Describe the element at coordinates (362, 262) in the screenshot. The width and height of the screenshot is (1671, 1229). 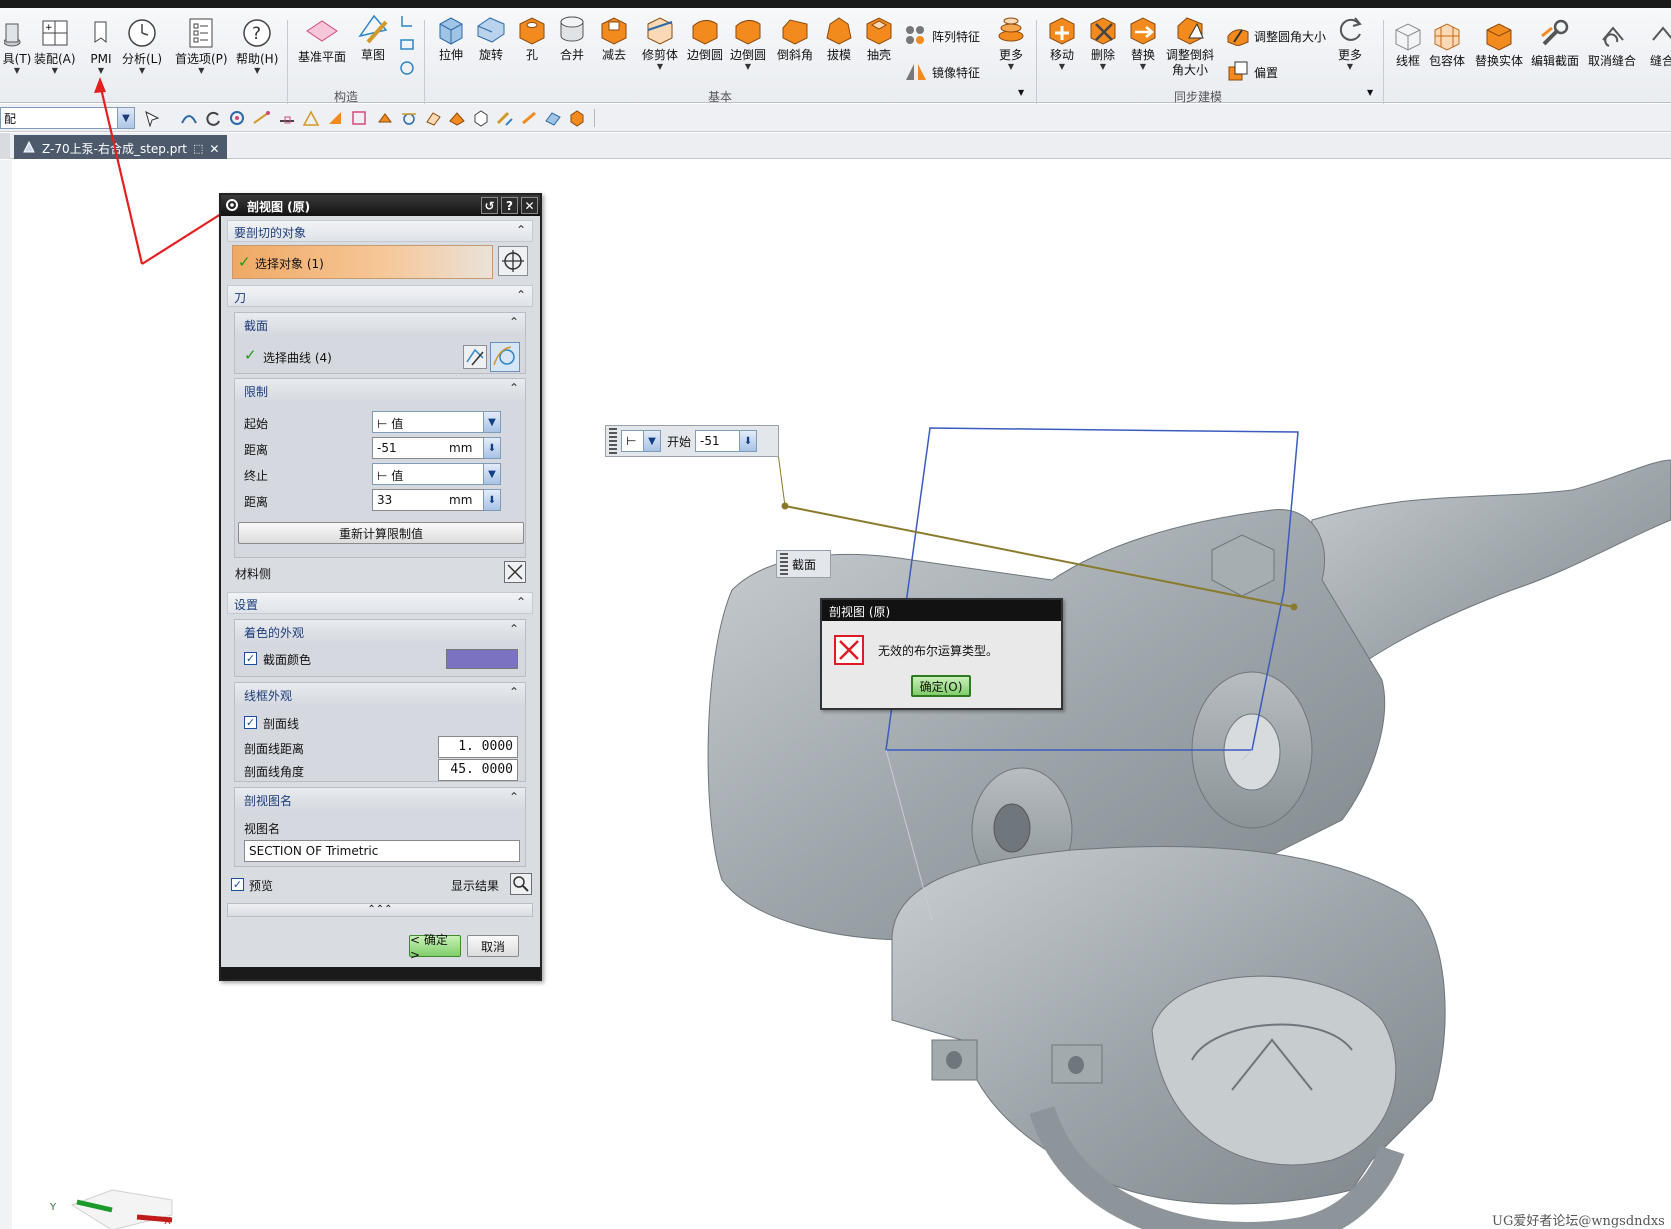
I see `select-object-row: ✓ 选择对象 (1)` at that location.